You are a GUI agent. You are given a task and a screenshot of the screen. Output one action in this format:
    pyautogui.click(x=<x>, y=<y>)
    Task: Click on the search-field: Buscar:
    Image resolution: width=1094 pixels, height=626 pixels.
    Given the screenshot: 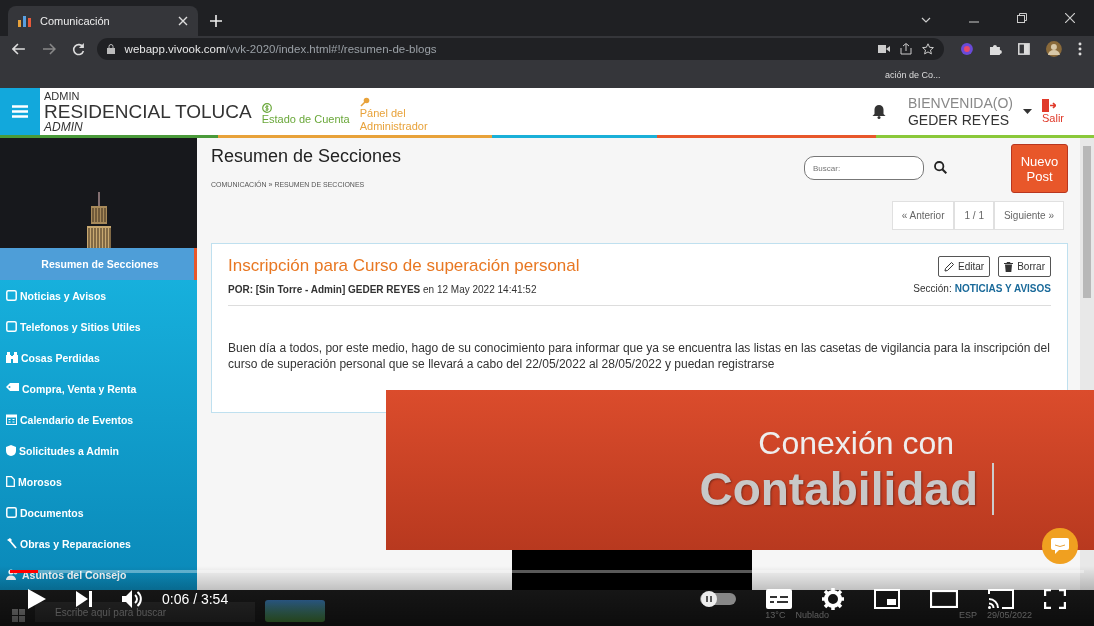 What is the action you would take?
    pyautogui.click(x=864, y=168)
    